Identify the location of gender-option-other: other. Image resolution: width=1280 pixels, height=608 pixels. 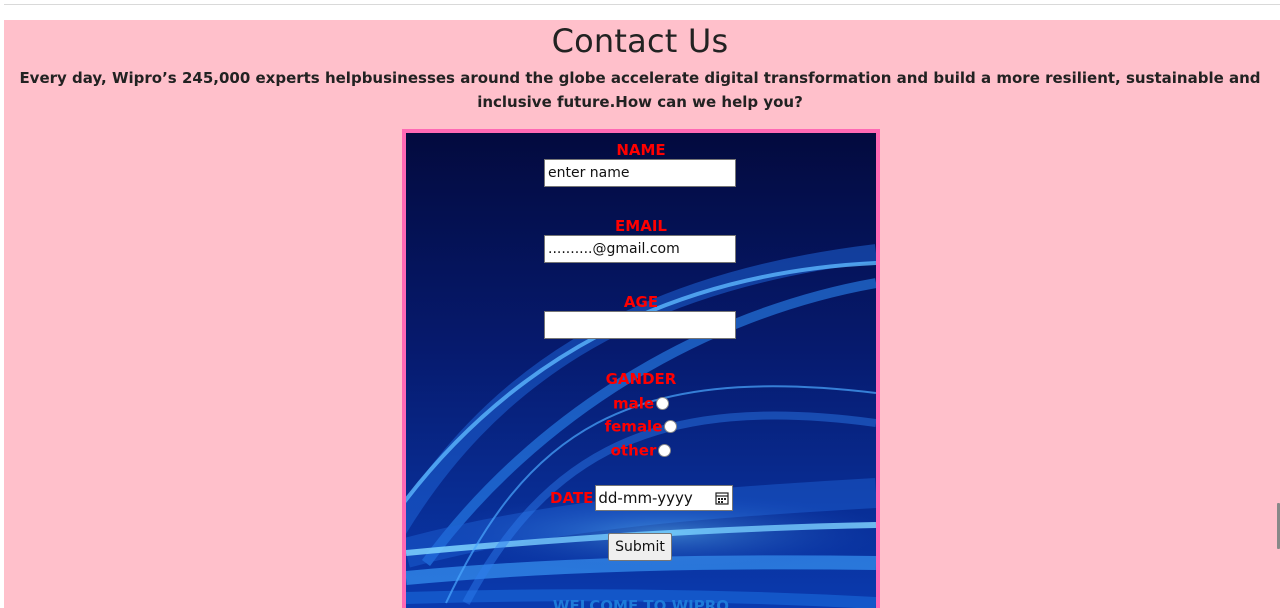
(641, 450).